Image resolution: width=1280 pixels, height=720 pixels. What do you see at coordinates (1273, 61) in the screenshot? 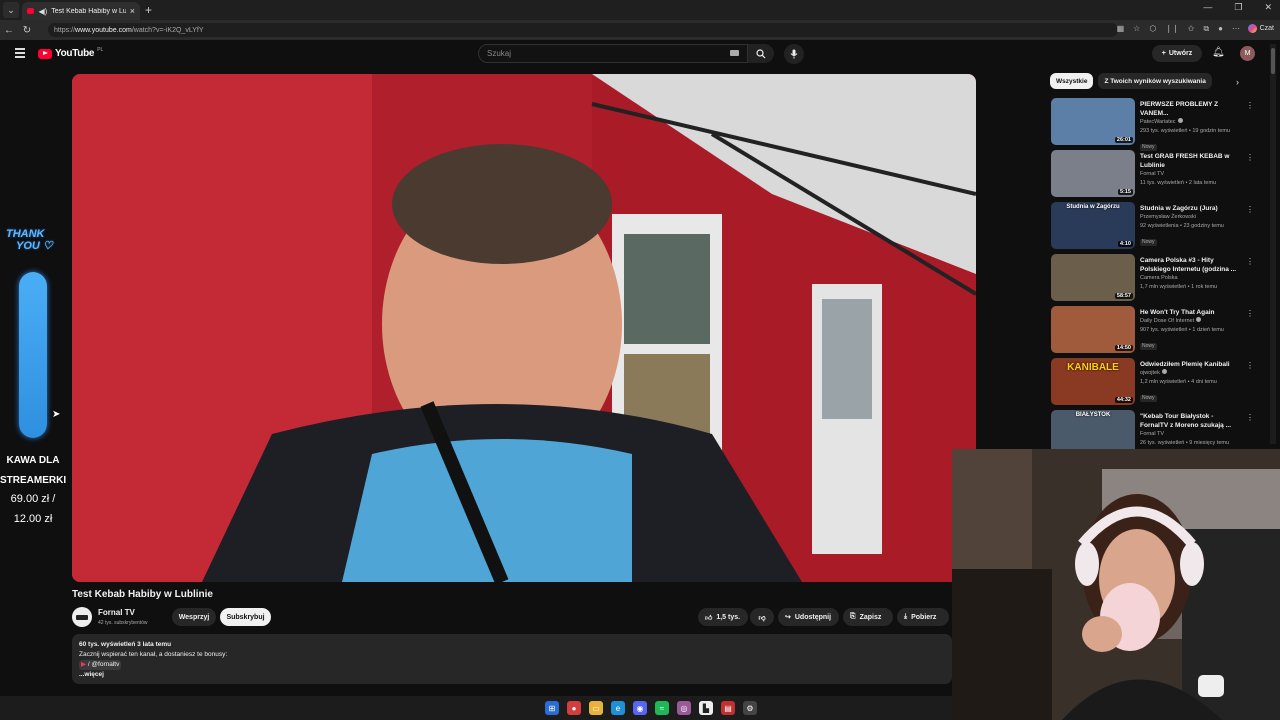
I see `scrollbar-thumb` at bounding box center [1273, 61].